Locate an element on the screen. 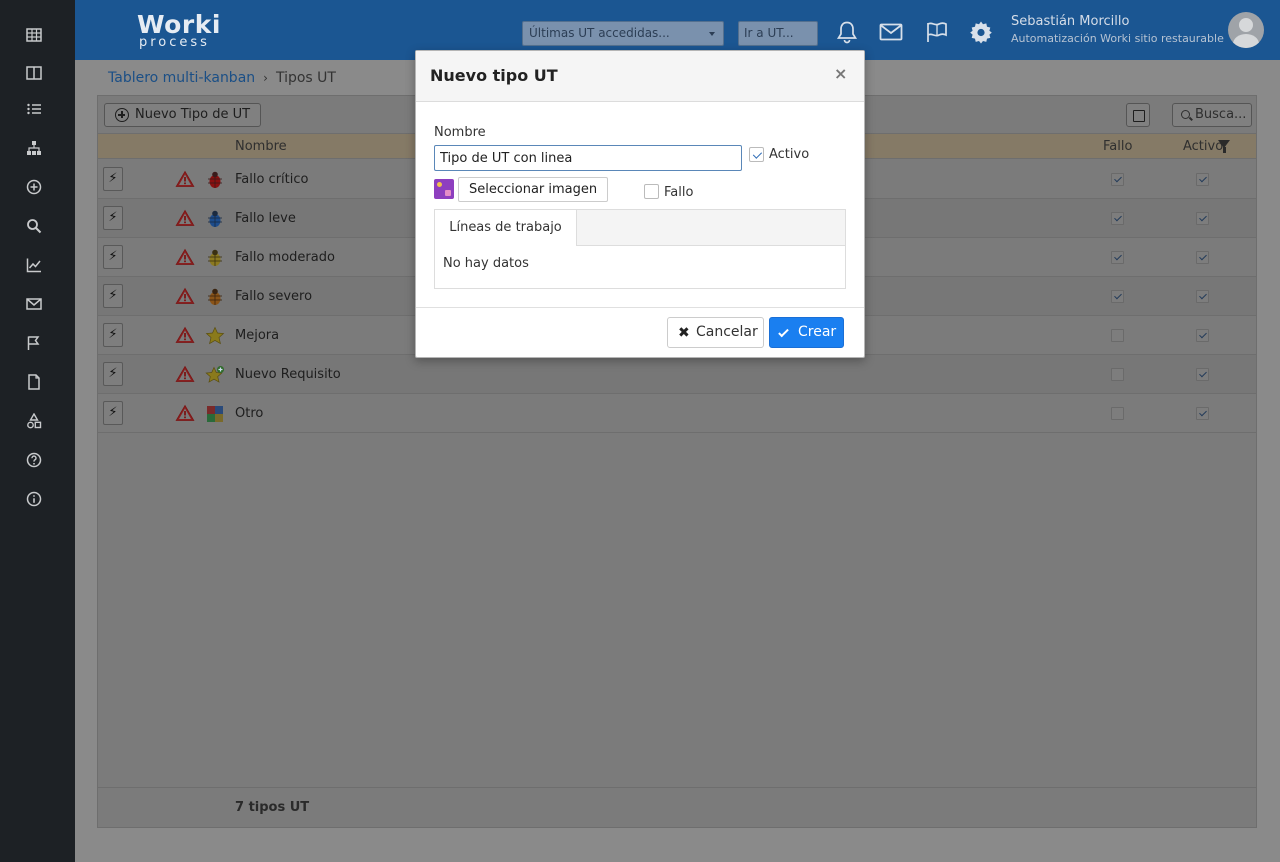 The image size is (1280, 862). sidebar is located at coordinates (37, 431).